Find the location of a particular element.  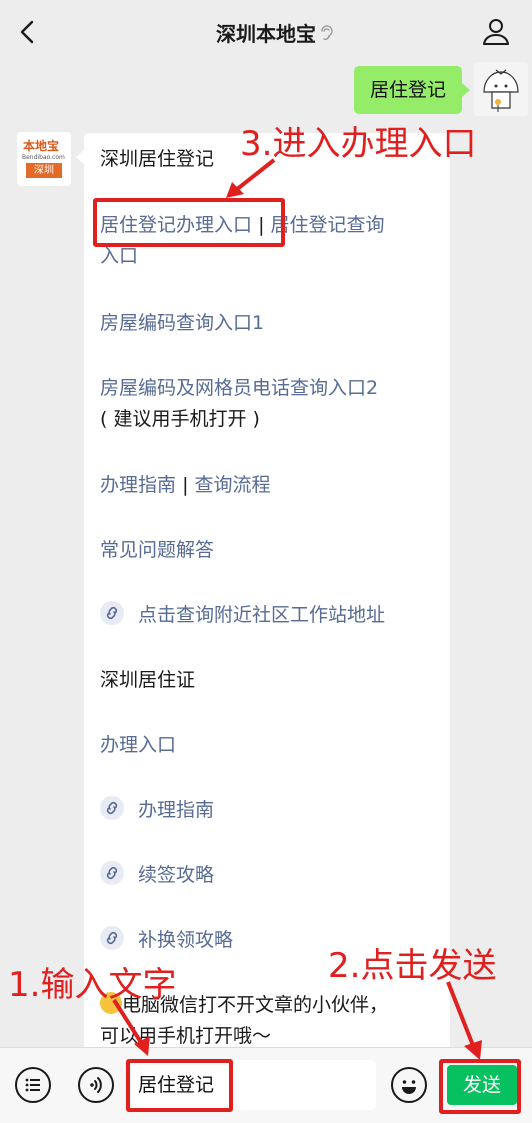

cartoon-avatar-icon is located at coordinates (501, 89).